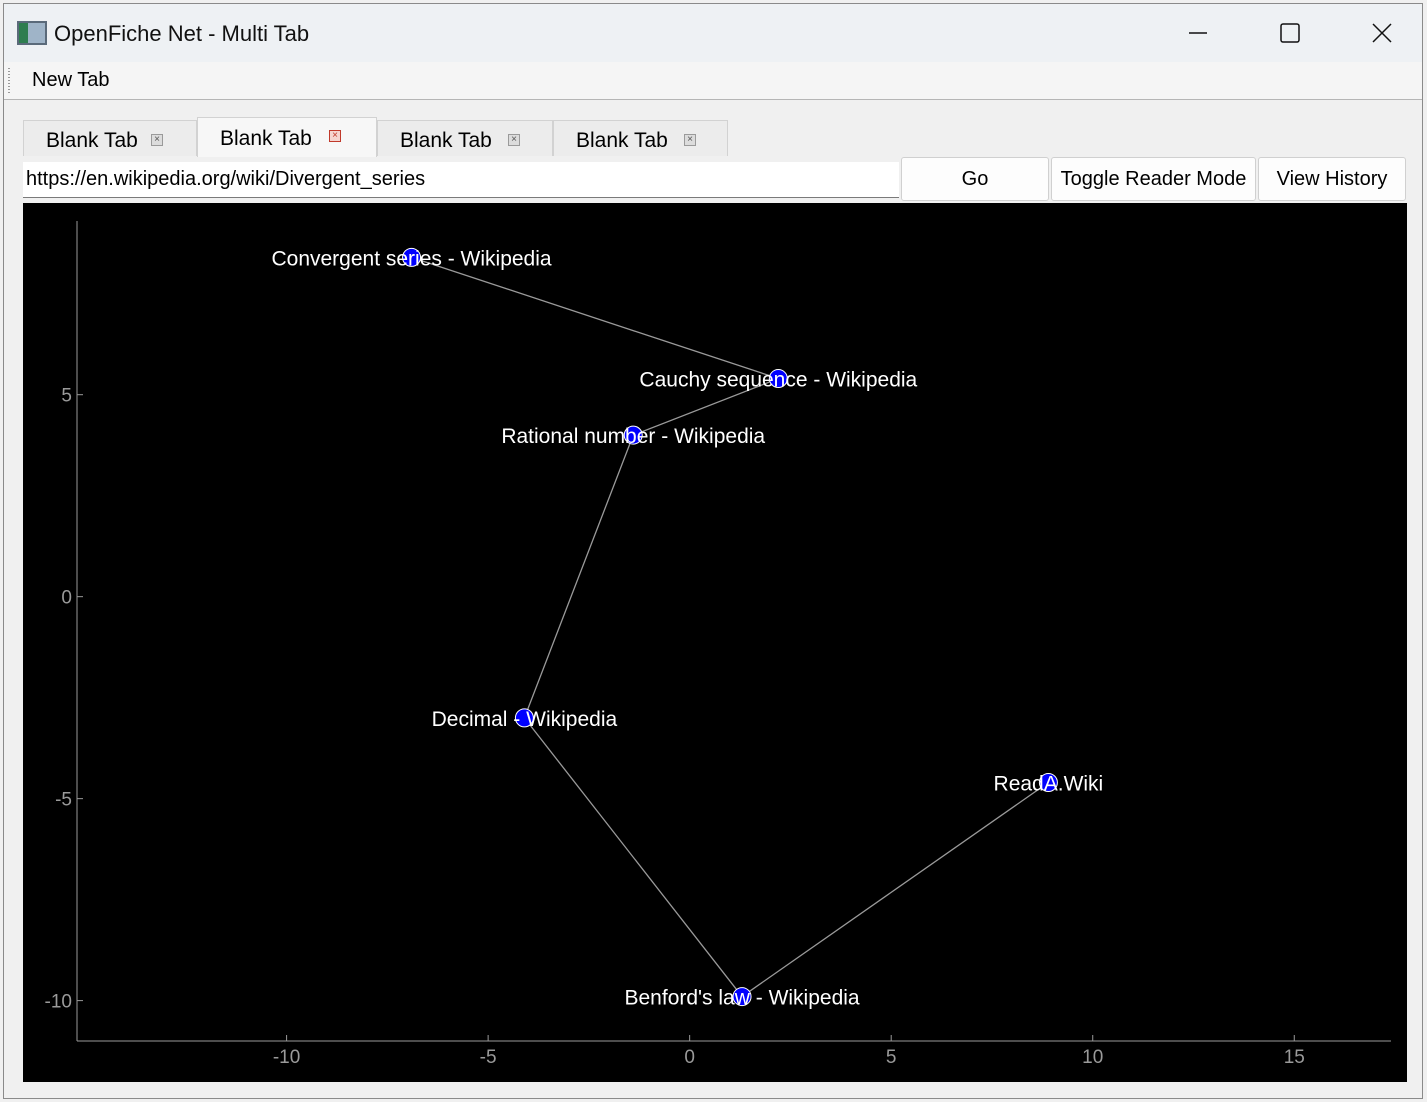 The height and width of the screenshot is (1102, 1427). Describe the element at coordinates (9, 81) in the screenshot. I see `toolbar-grip-handle` at that location.